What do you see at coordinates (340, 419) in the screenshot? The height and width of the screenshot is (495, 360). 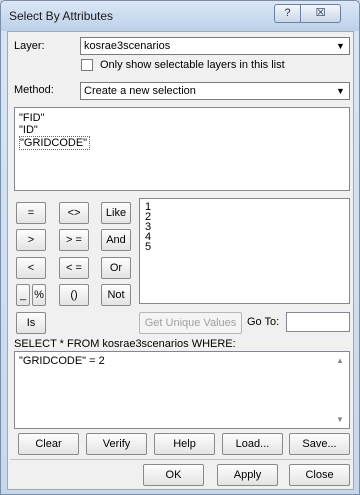 I see `scroll-down-icon: ▼` at bounding box center [340, 419].